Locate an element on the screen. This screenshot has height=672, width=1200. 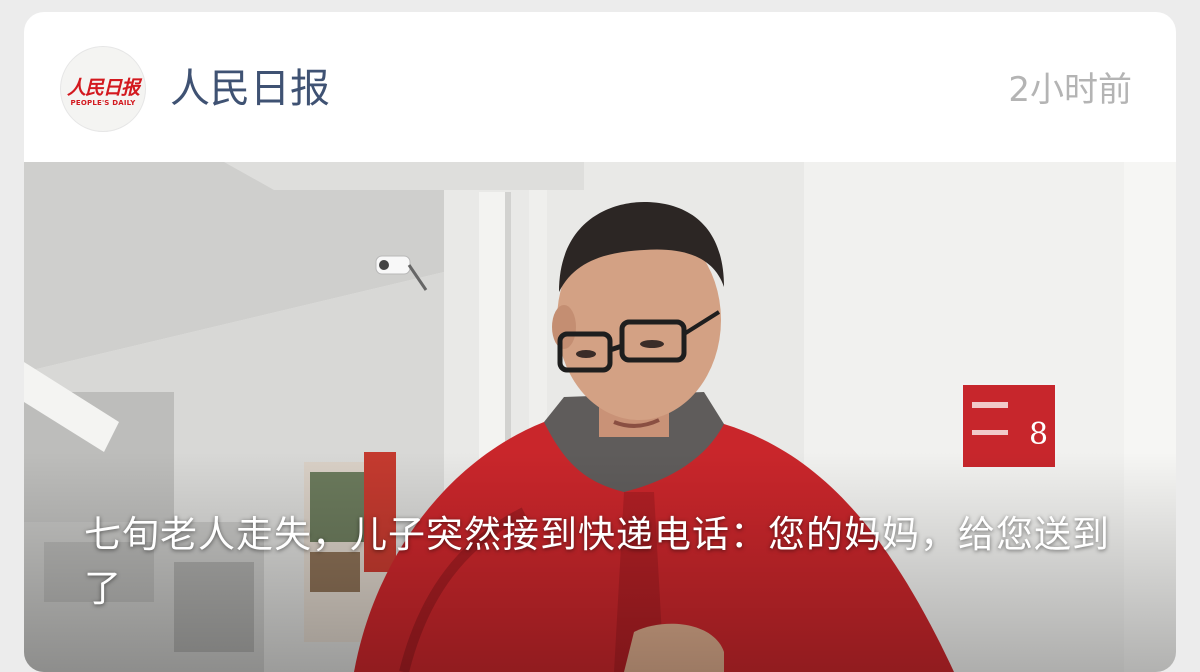
sign-number: 8 is located at coordinates (1038, 434).